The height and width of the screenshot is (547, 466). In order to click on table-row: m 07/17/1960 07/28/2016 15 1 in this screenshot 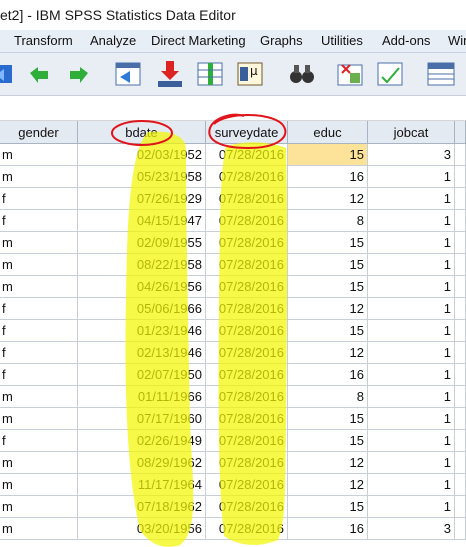, I will do `click(233, 419)`.